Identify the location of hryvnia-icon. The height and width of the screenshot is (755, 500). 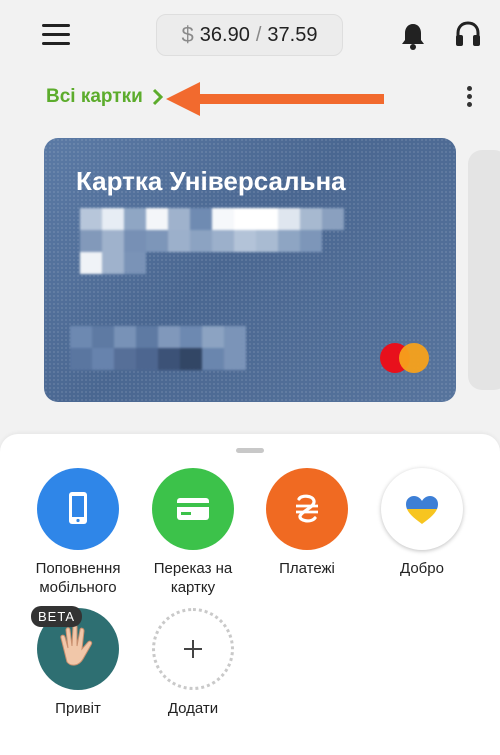
(307, 508).